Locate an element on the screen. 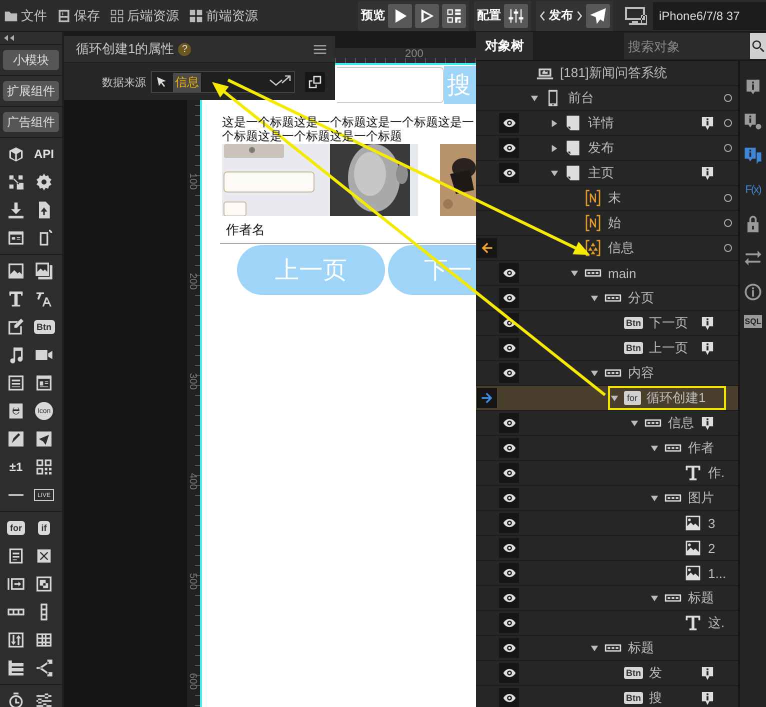  search-field is located at coordinates (390, 85).